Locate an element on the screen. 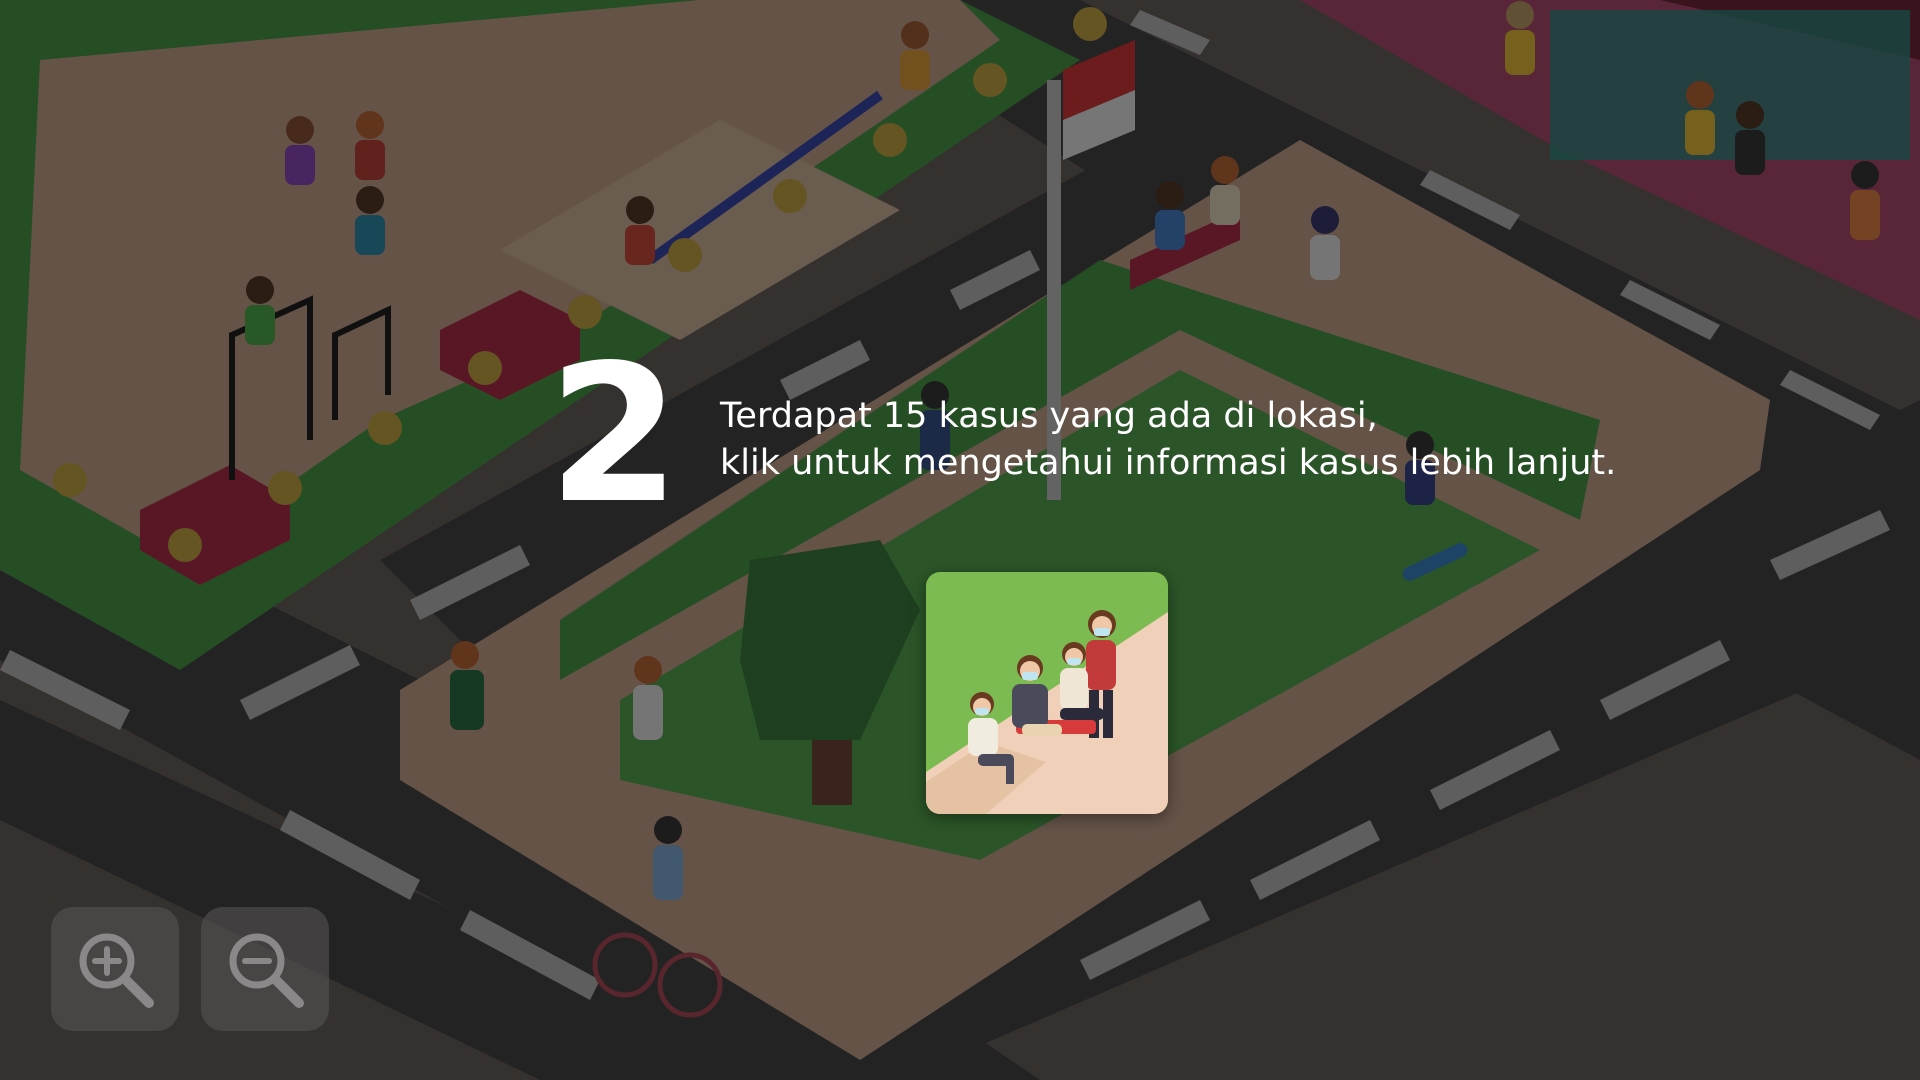 The image size is (1920, 1080). tutorial-step-number: 2 is located at coordinates (614, 434).